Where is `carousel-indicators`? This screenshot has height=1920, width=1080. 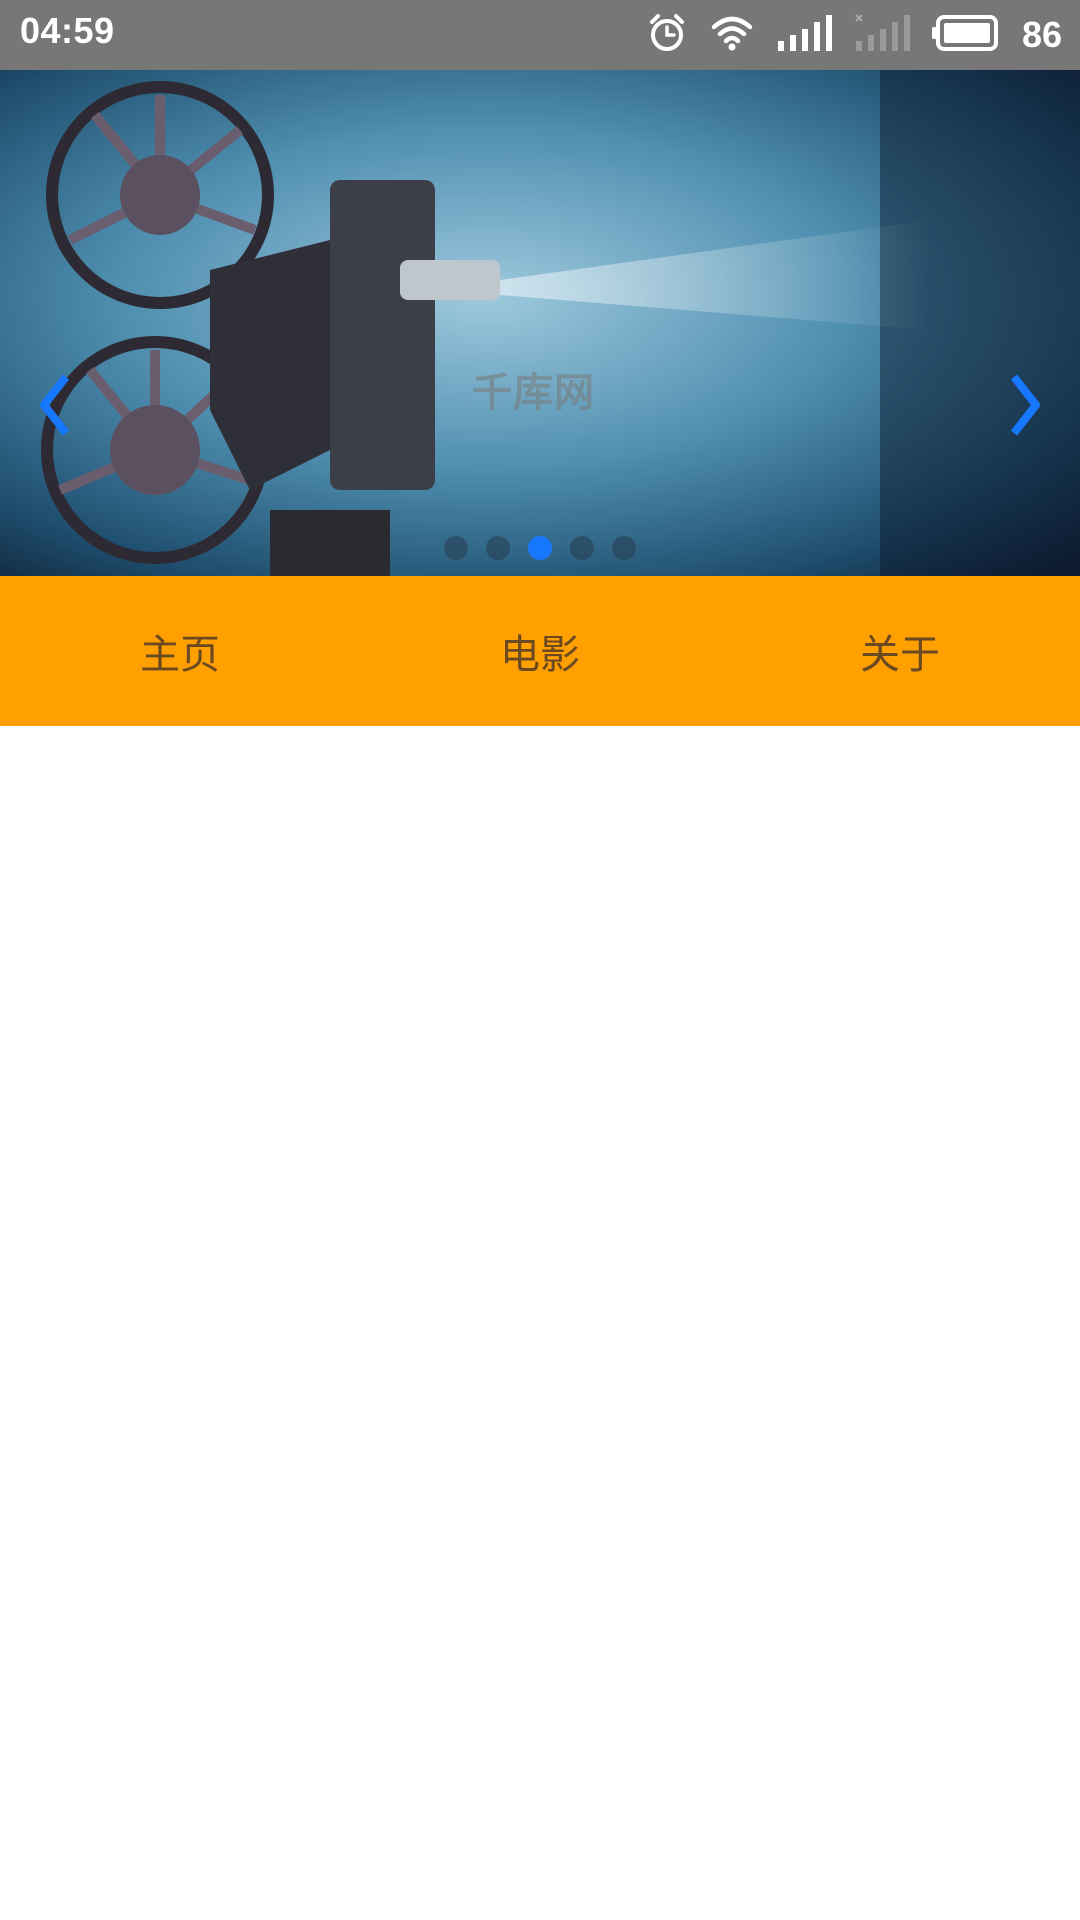 carousel-indicators is located at coordinates (540, 548).